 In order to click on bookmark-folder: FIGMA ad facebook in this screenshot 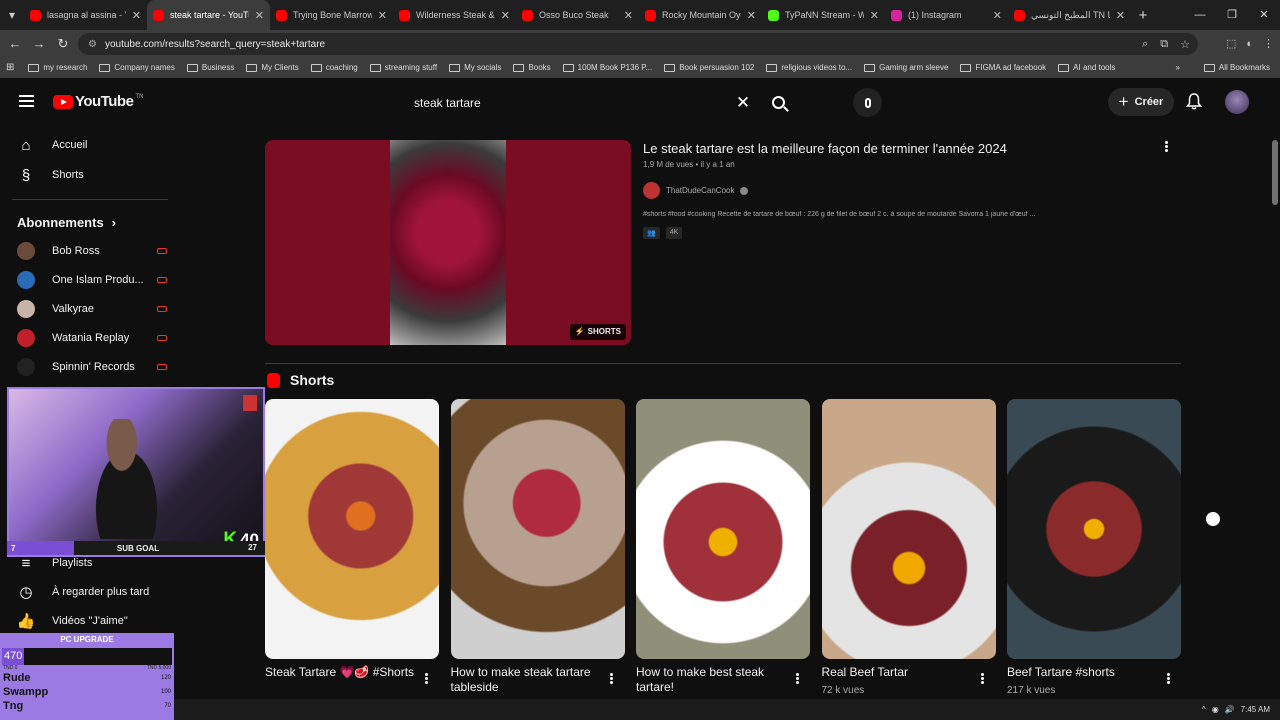, I will do `click(1003, 67)`.